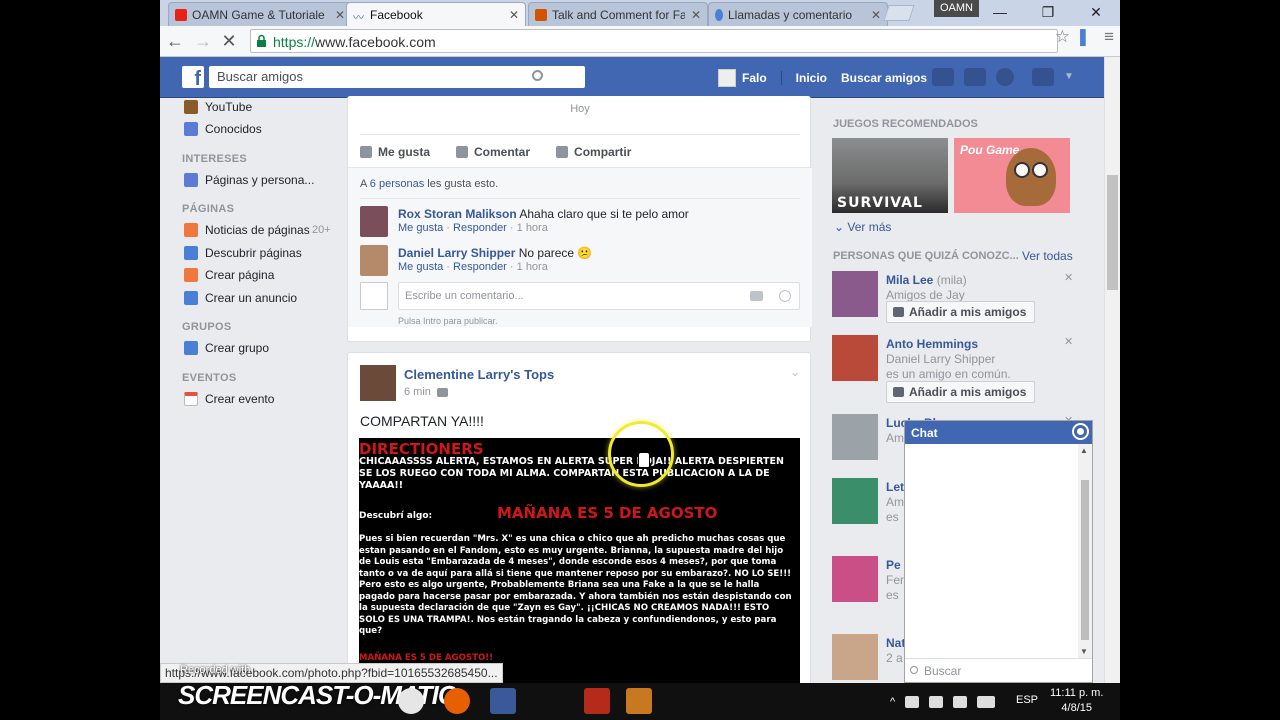  What do you see at coordinates (932, 344) in the screenshot?
I see `person-name: Anto Hemmings` at bounding box center [932, 344].